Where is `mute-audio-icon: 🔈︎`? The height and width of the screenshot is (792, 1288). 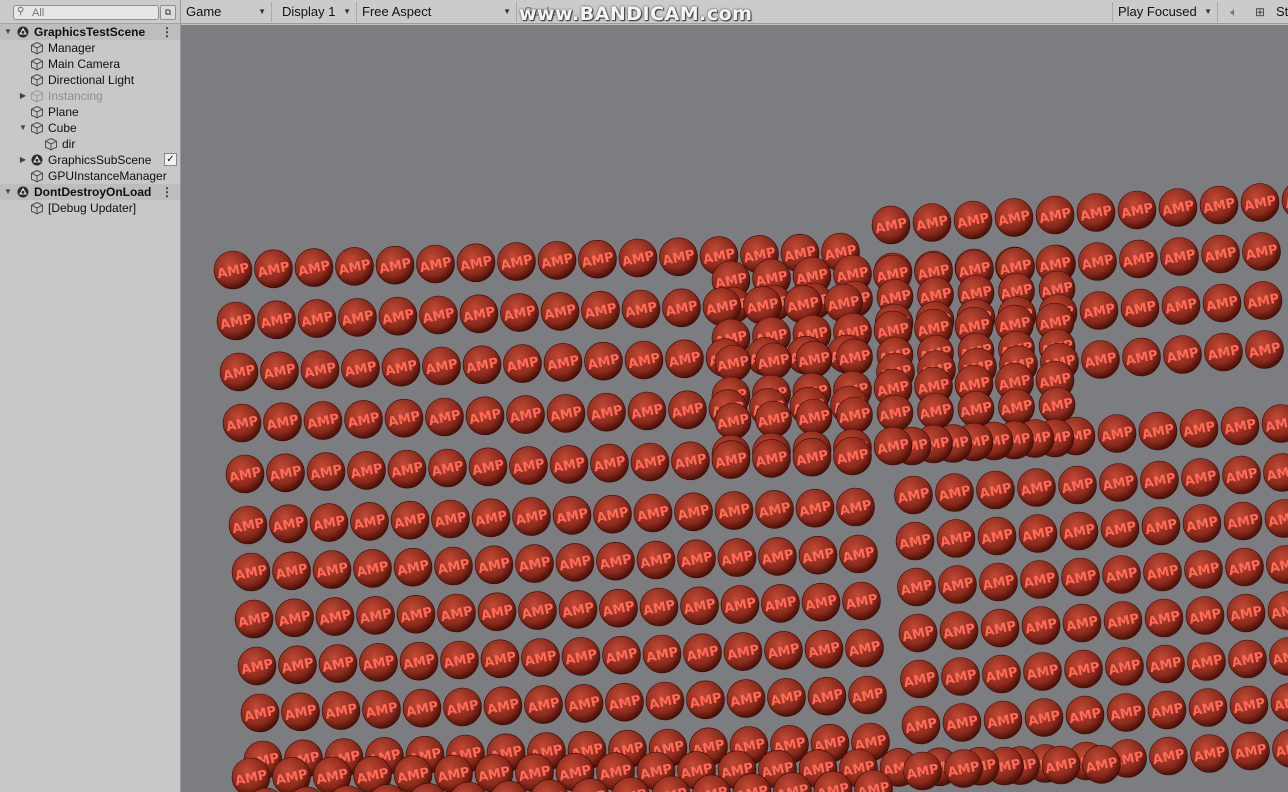
mute-audio-icon: 🔈︎ is located at coordinates (1234, 12).